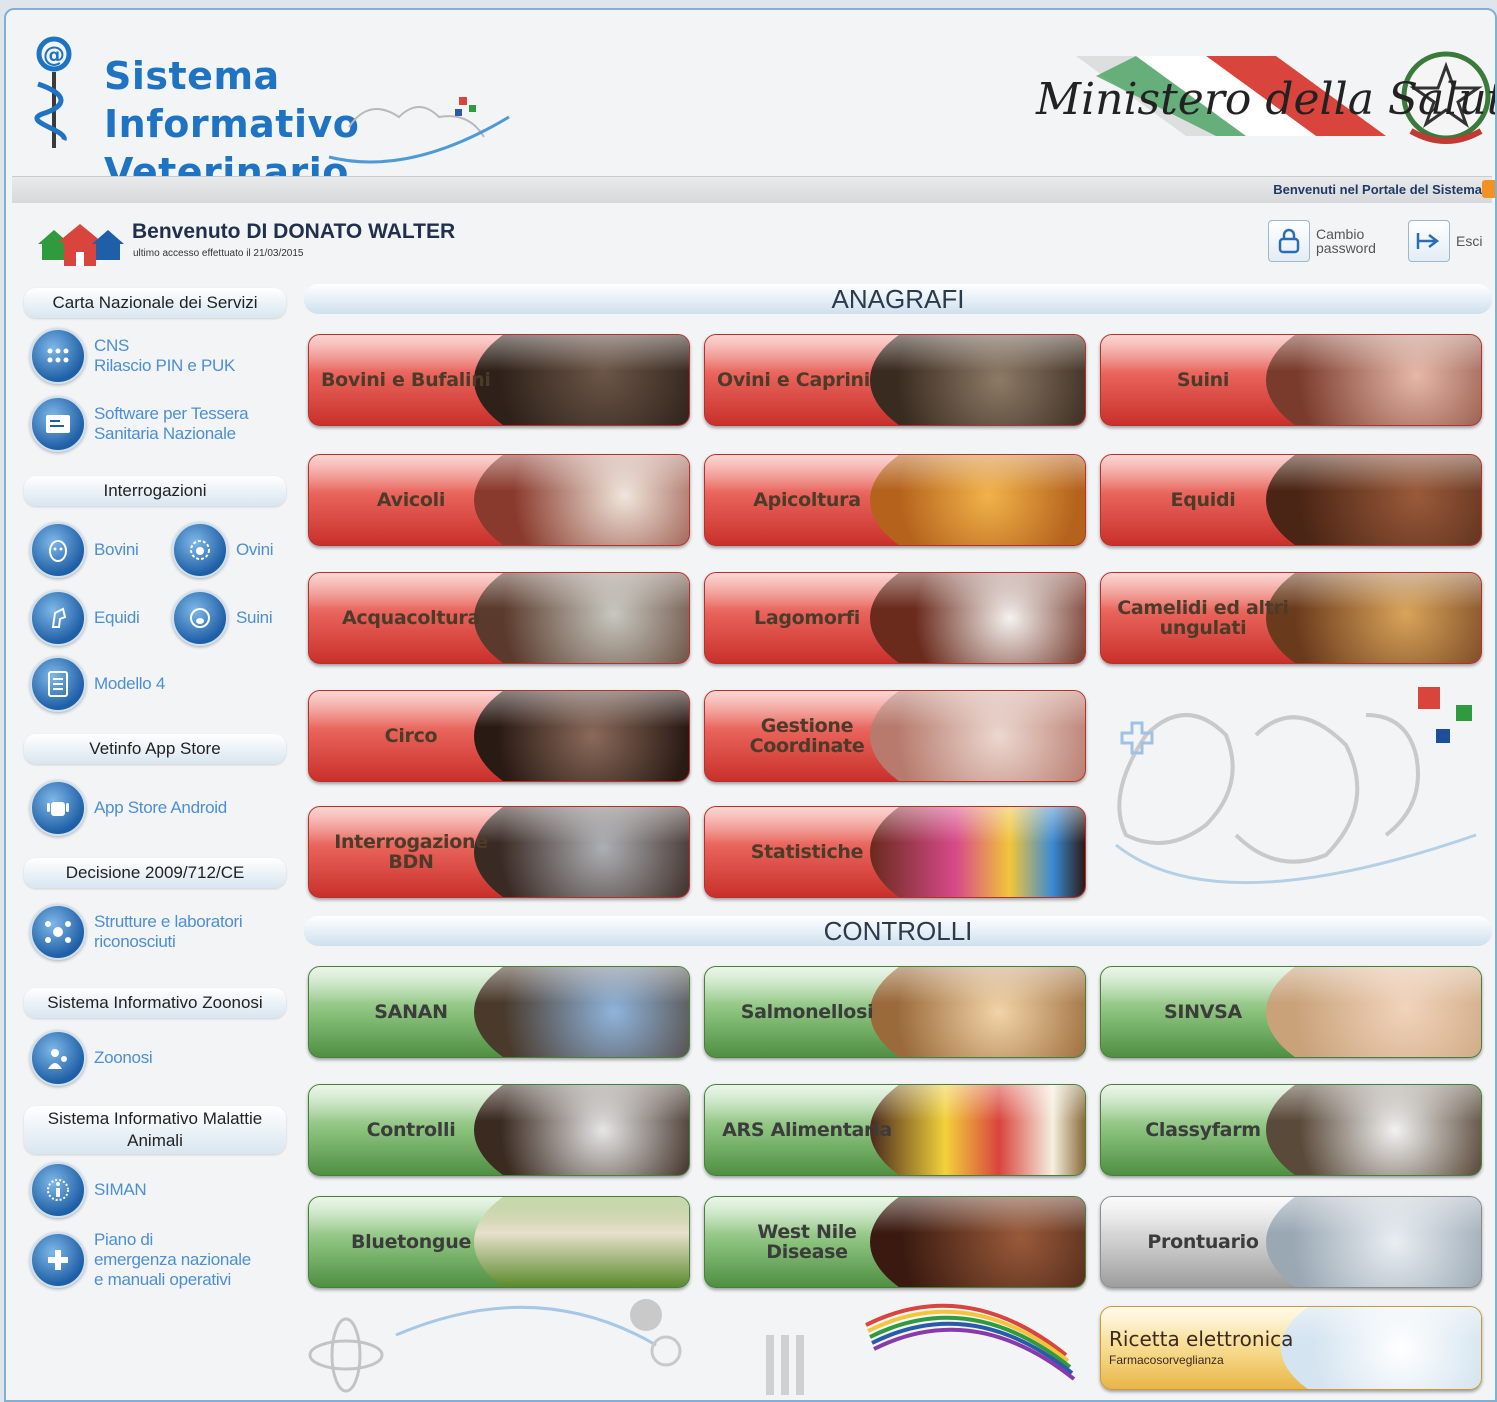 The image size is (1497, 1402). What do you see at coordinates (1488, 189) in the screenshot?
I see `rss-icon` at bounding box center [1488, 189].